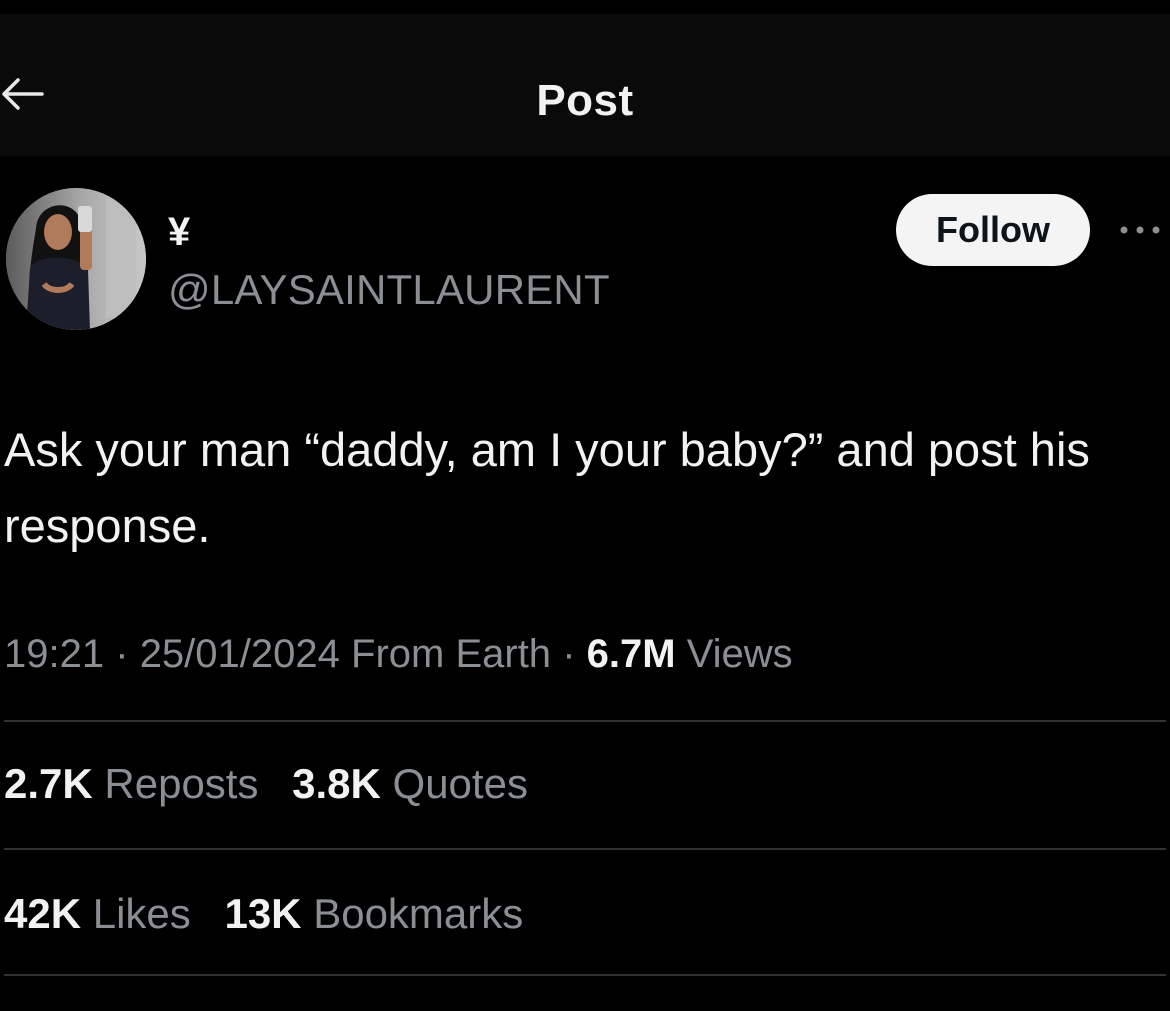  What do you see at coordinates (277, 784) in the screenshot?
I see `stats-row-engagement: 2.7K Reposts 3.8K Quotes` at bounding box center [277, 784].